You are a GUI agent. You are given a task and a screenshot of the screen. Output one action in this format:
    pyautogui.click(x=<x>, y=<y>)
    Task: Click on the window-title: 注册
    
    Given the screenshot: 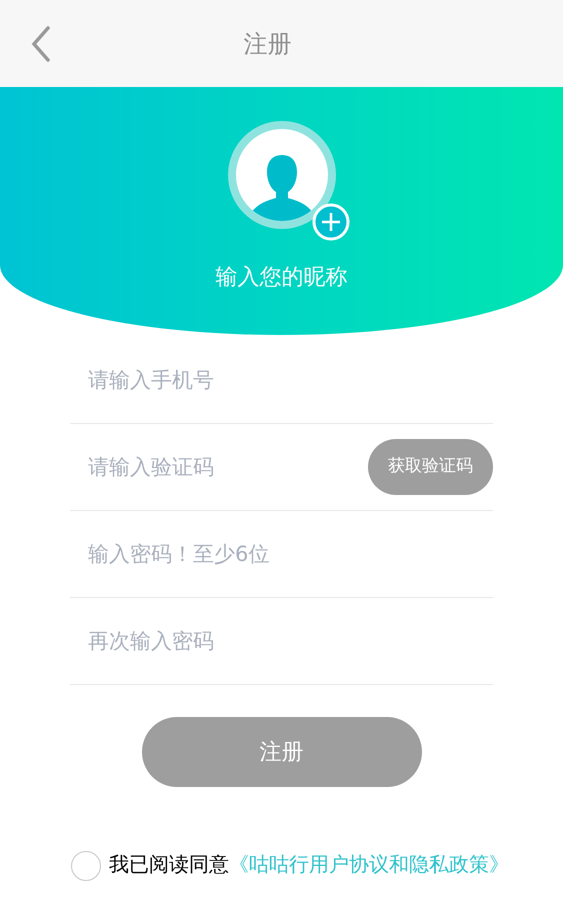 What is the action you would take?
    pyautogui.click(x=268, y=44)
    